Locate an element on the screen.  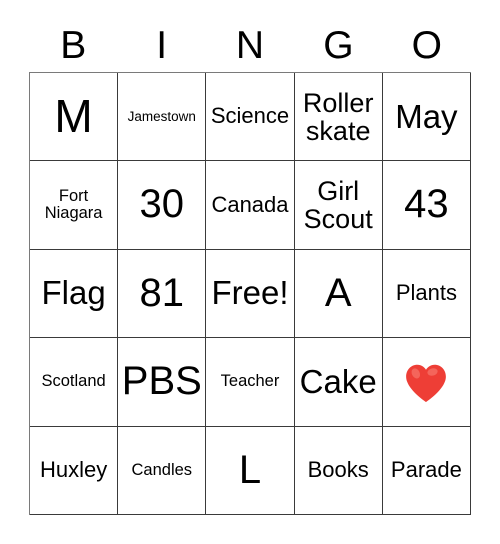
bingo-cell-label: May is located at coordinates (426, 116).